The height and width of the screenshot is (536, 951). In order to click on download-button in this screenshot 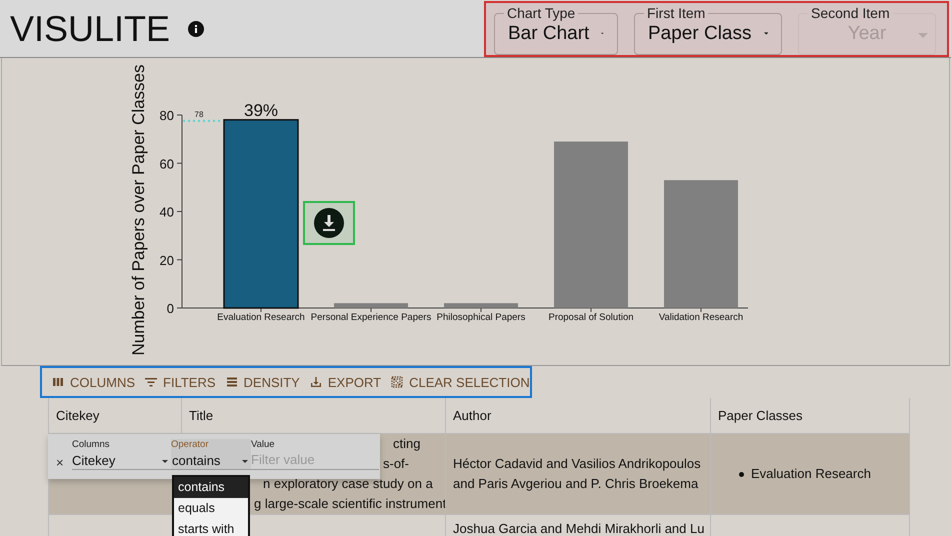, I will do `click(329, 223)`.